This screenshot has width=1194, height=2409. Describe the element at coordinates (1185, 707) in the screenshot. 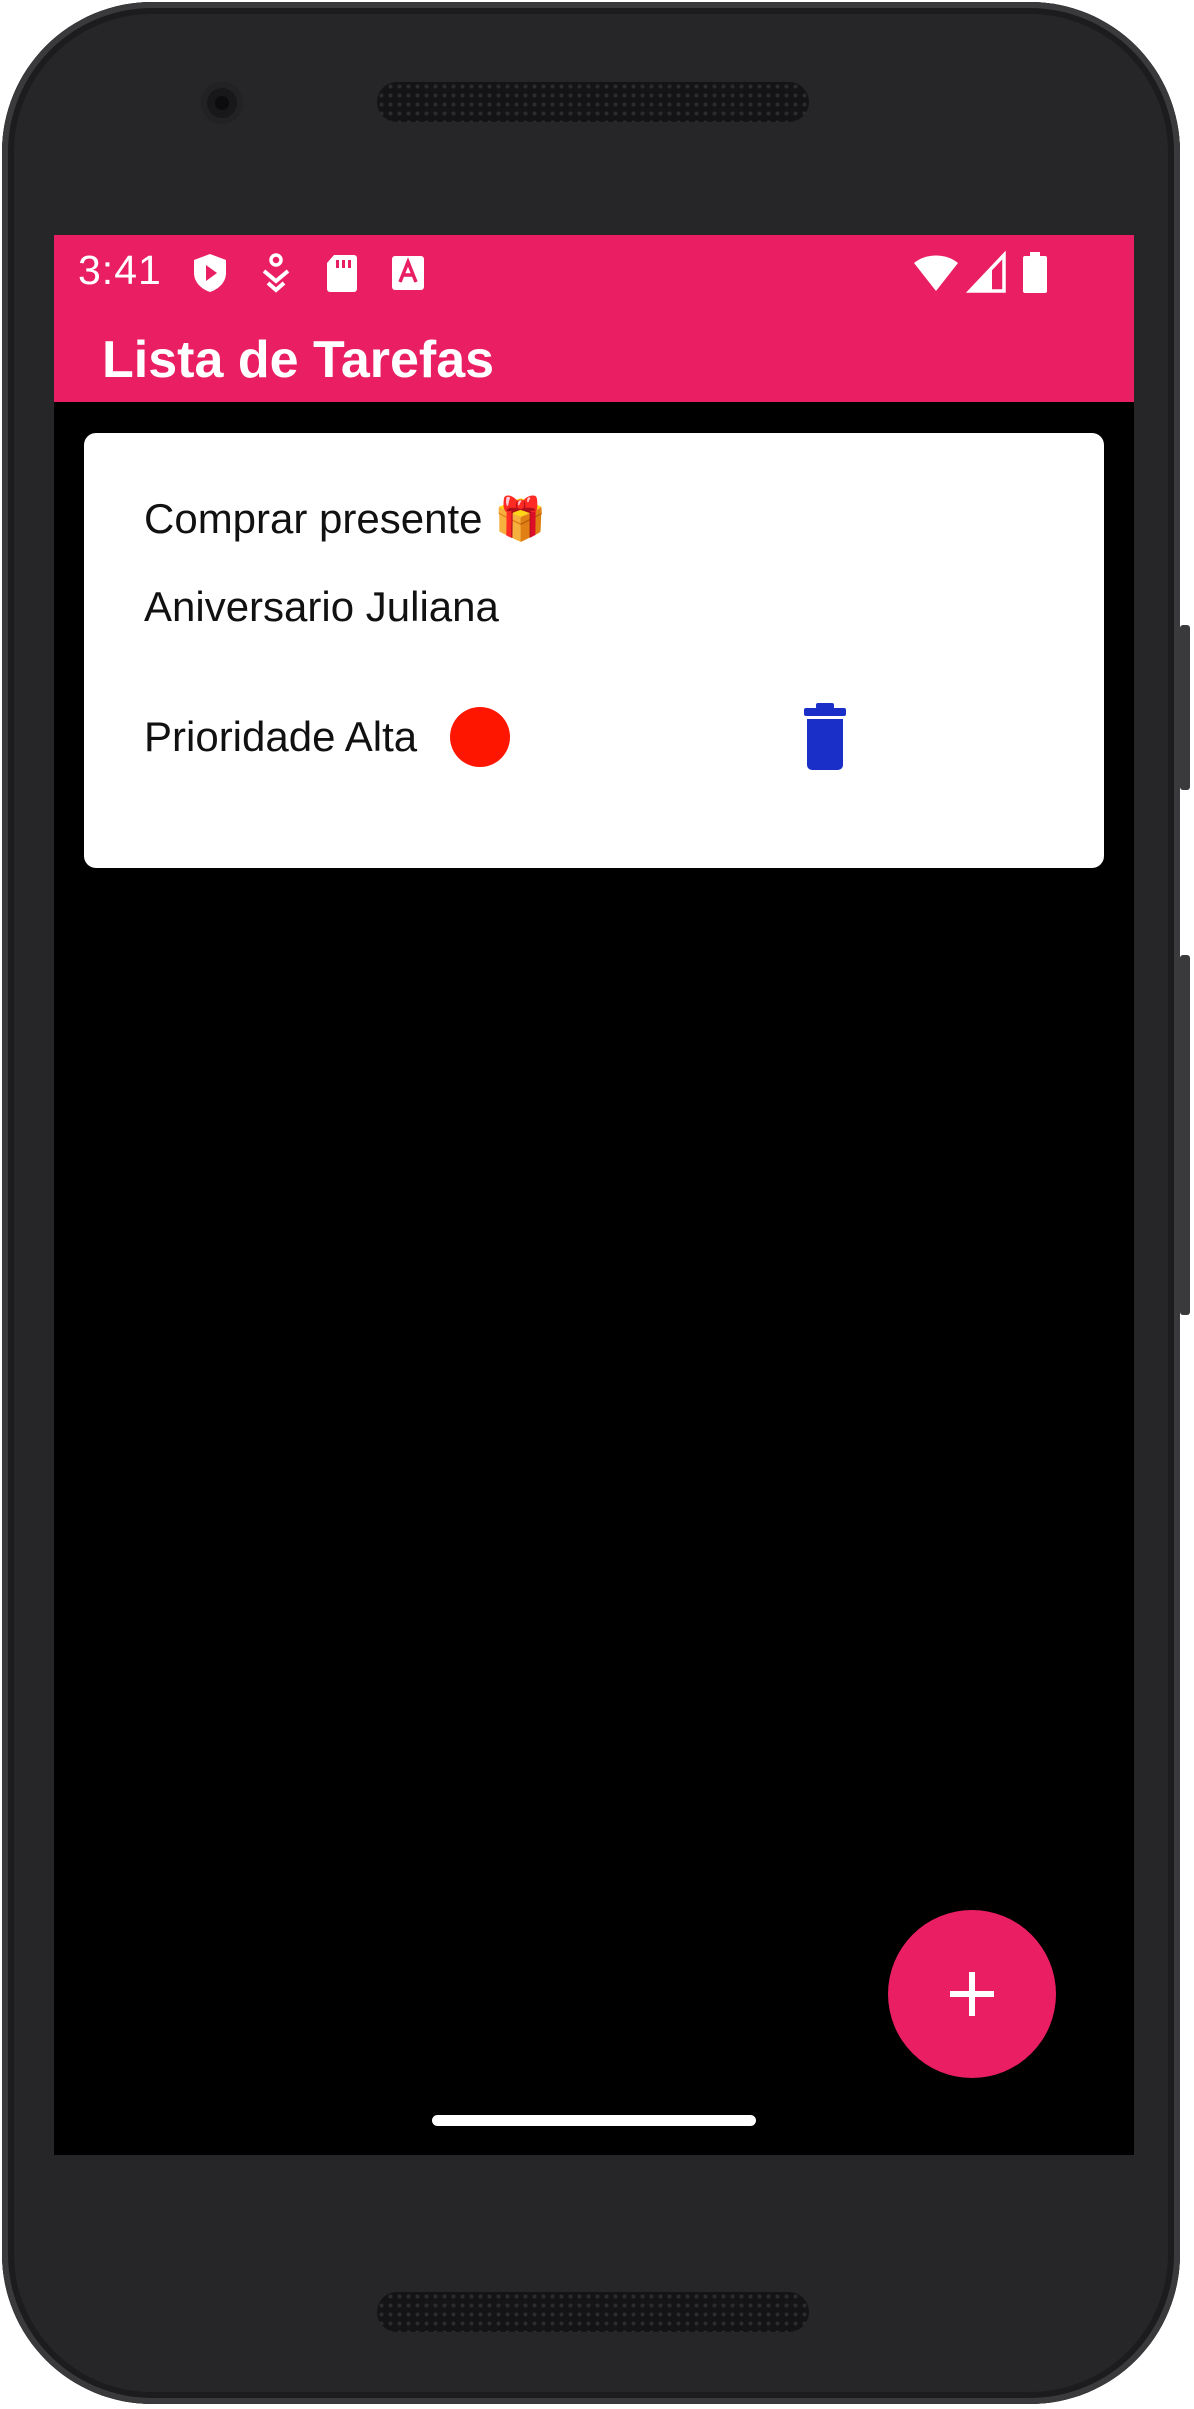

I see `power-button` at that location.